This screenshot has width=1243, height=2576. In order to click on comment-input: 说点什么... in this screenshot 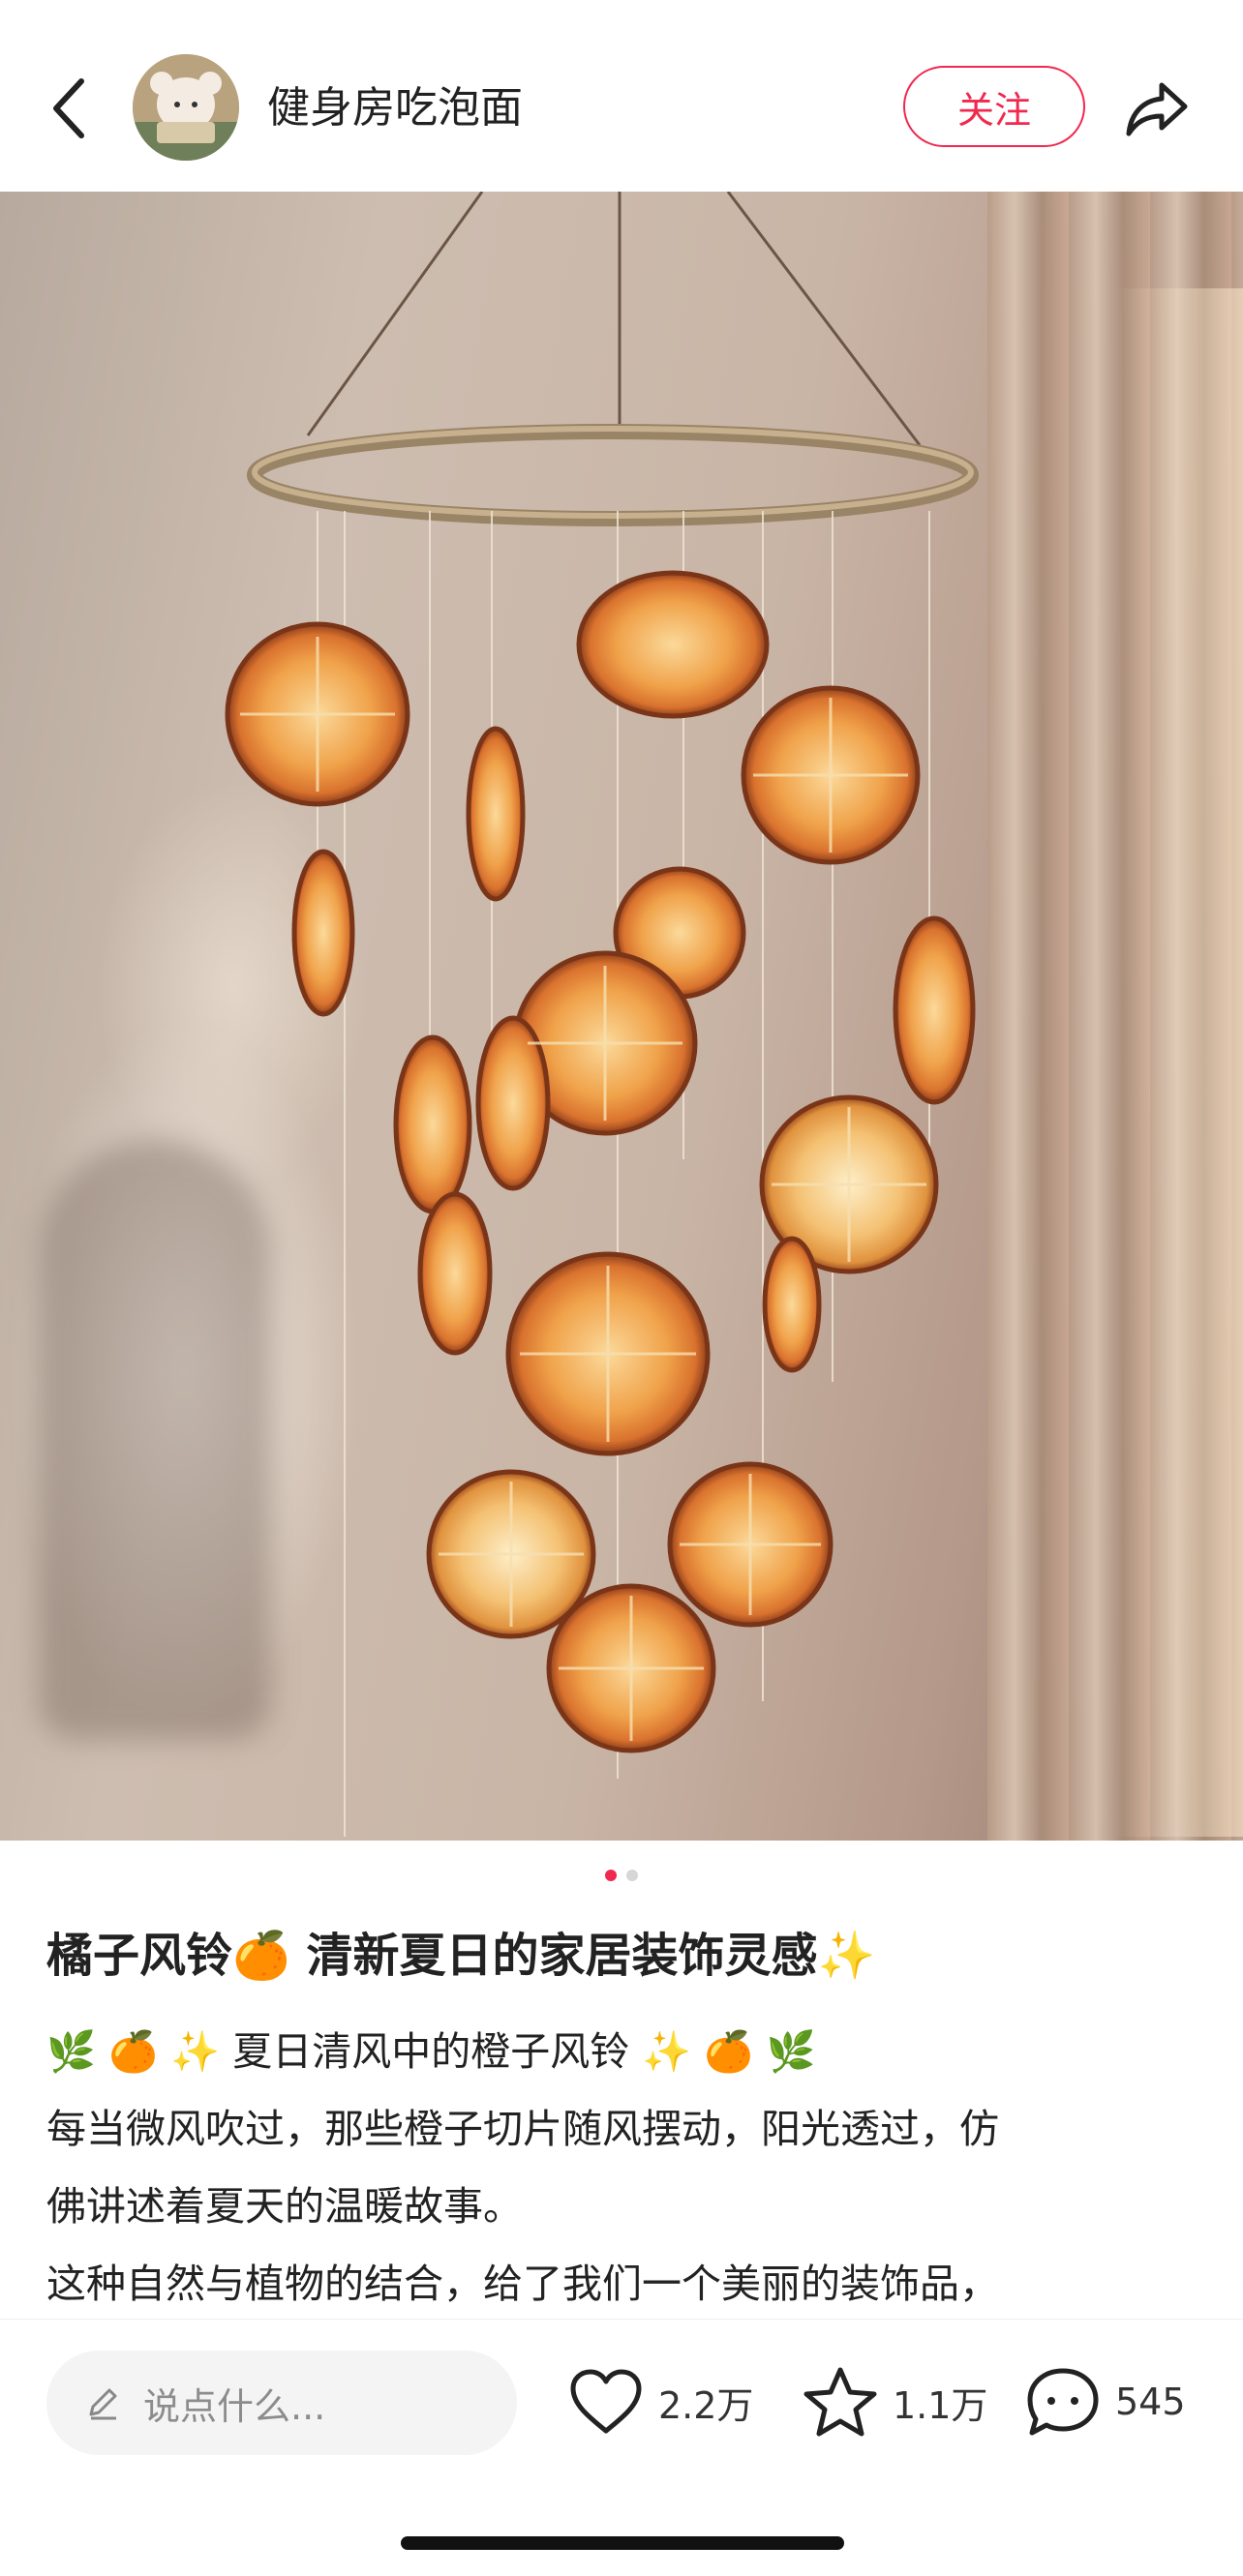, I will do `click(281, 2403)`.